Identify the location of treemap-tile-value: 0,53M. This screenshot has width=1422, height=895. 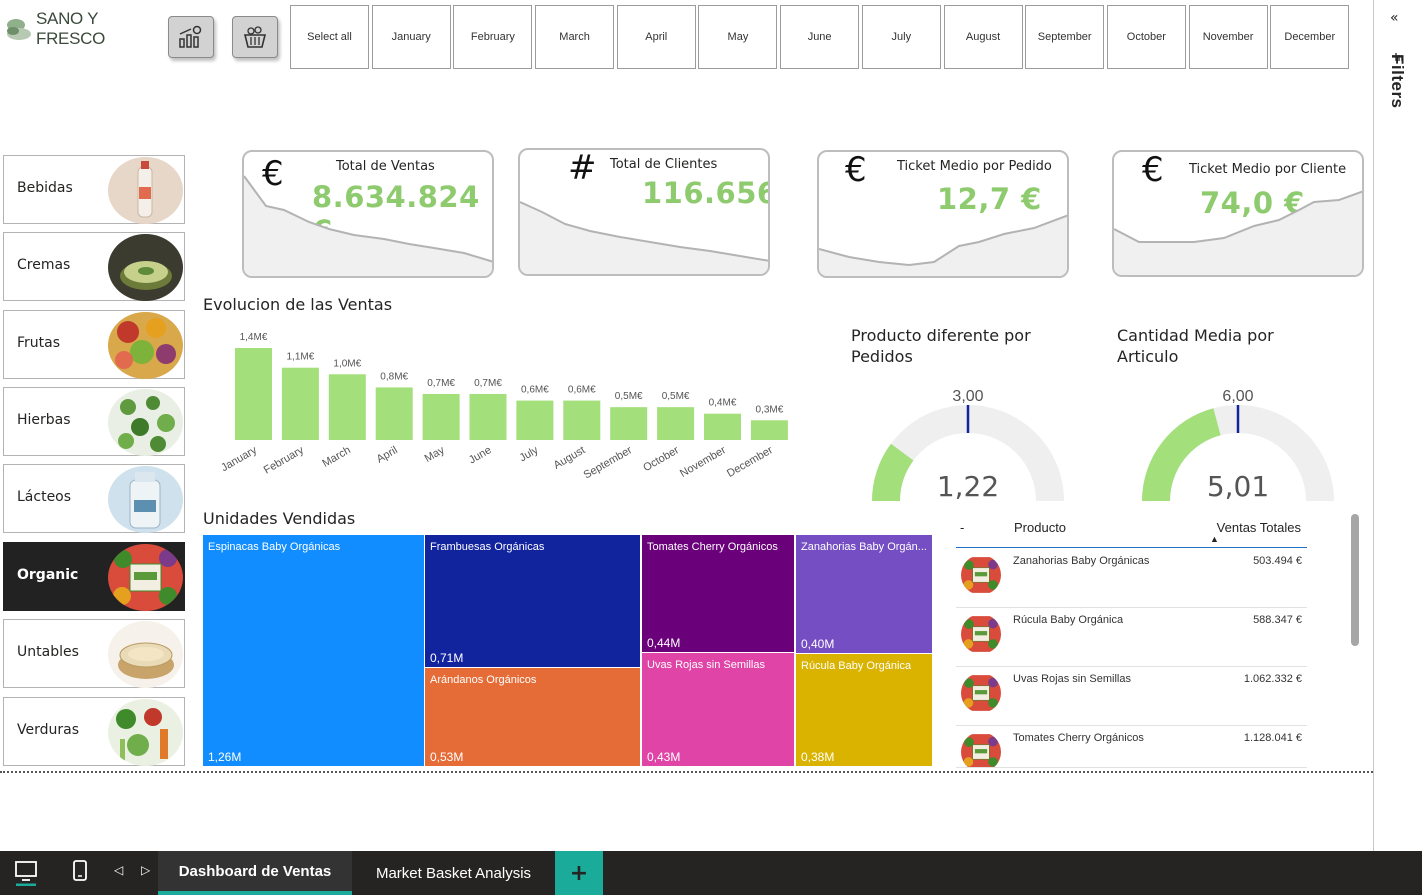
(447, 757).